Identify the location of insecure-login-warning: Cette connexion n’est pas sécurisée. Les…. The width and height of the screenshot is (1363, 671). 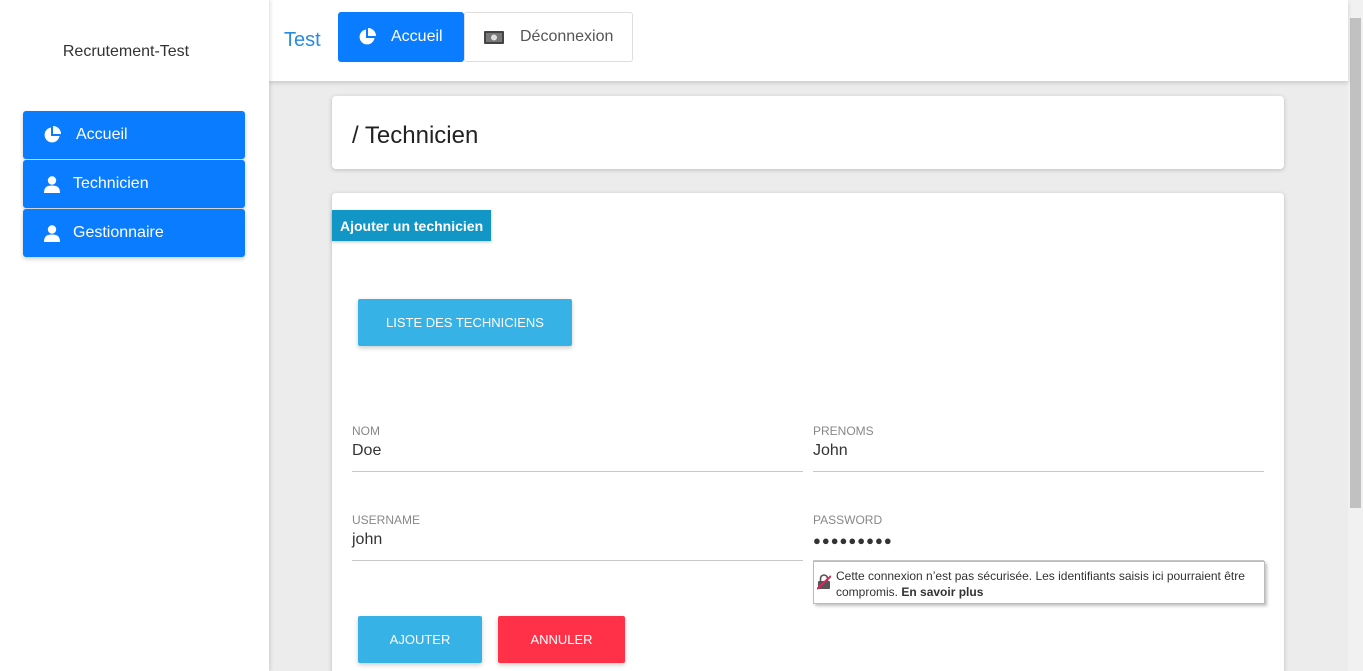
(1039, 582).